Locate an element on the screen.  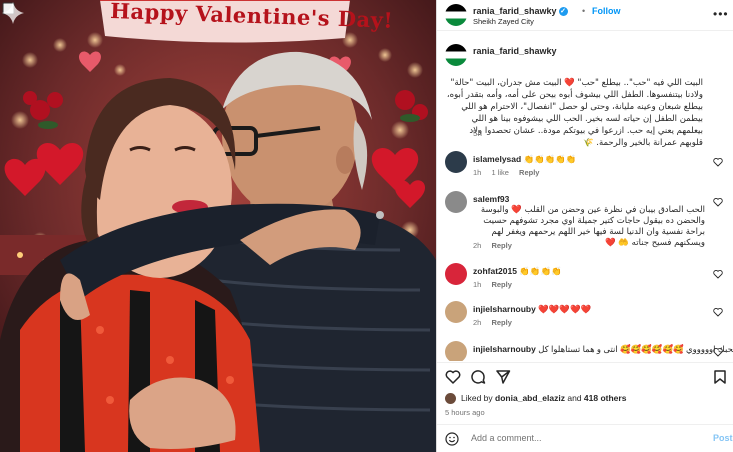
caption-time: 5h is located at coordinates (477, 133).